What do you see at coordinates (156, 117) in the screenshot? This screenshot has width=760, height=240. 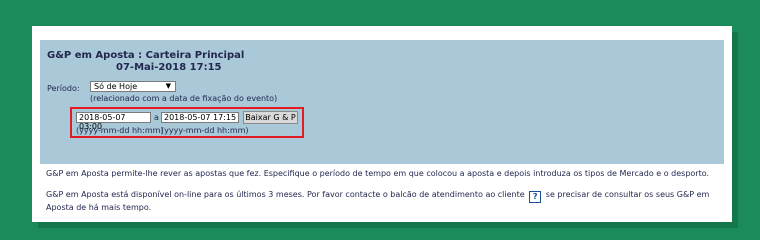 I see `range-separator: a` at bounding box center [156, 117].